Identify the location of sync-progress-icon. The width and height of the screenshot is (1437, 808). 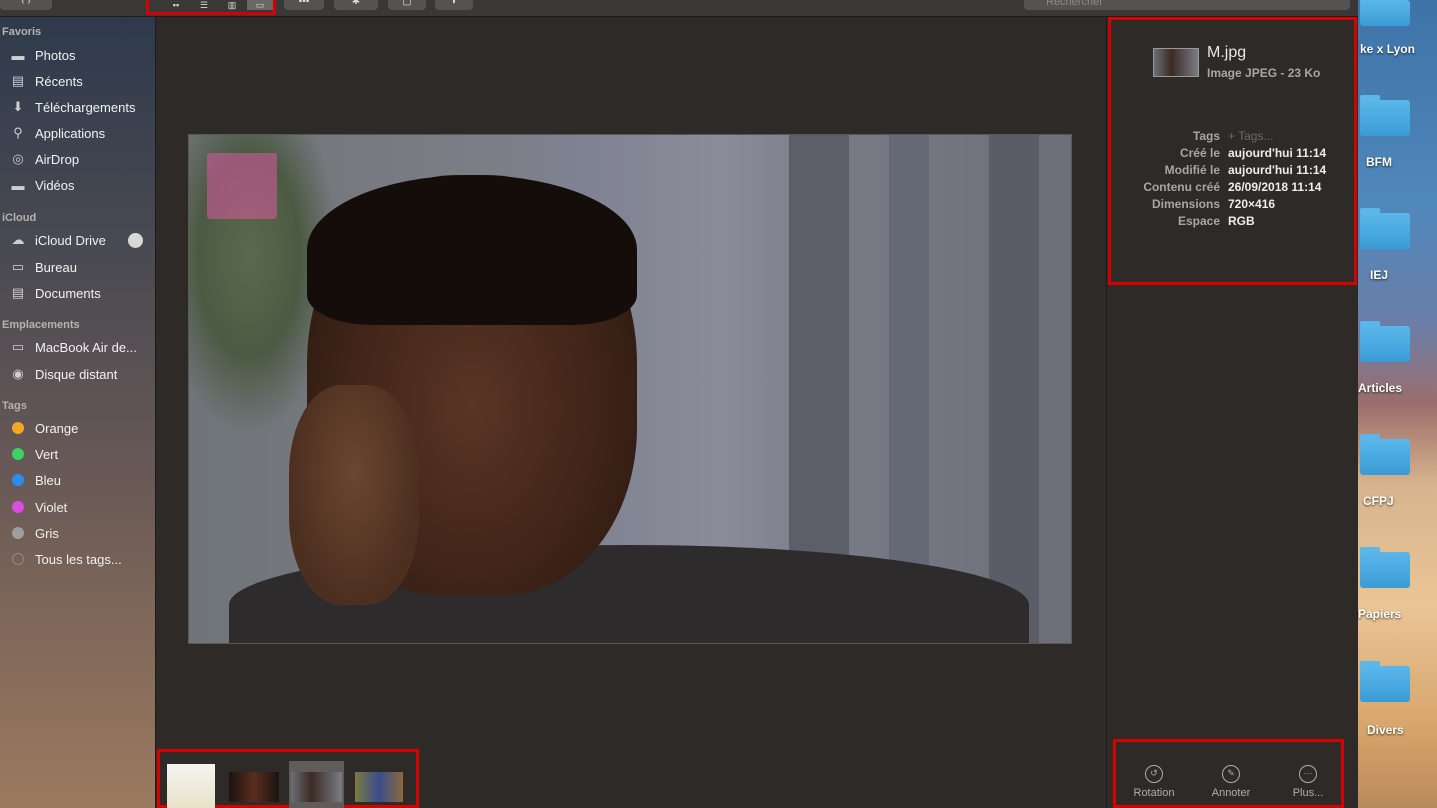
(135, 240).